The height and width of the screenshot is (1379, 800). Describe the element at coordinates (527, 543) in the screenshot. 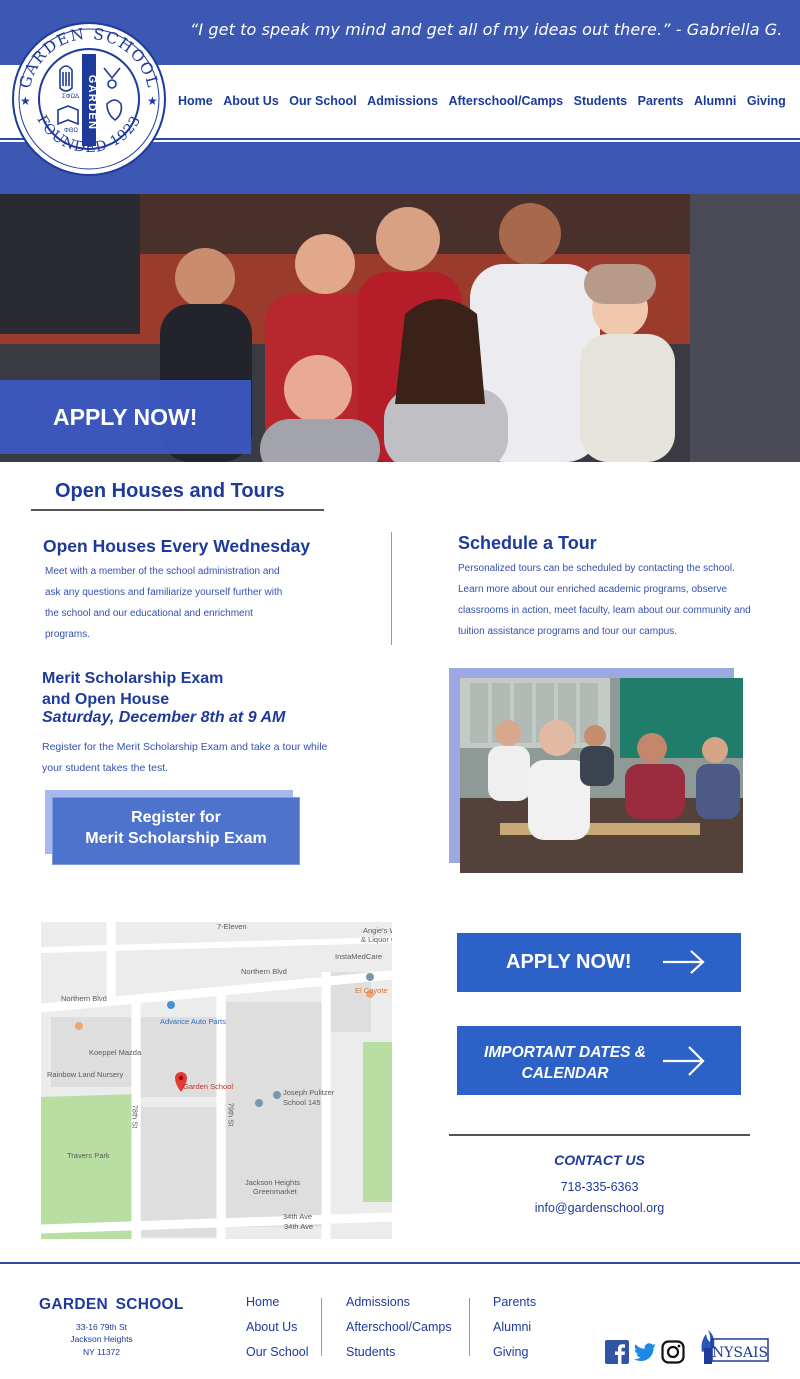

I see `schedule-tour-heading: Schedule a Tour` at that location.